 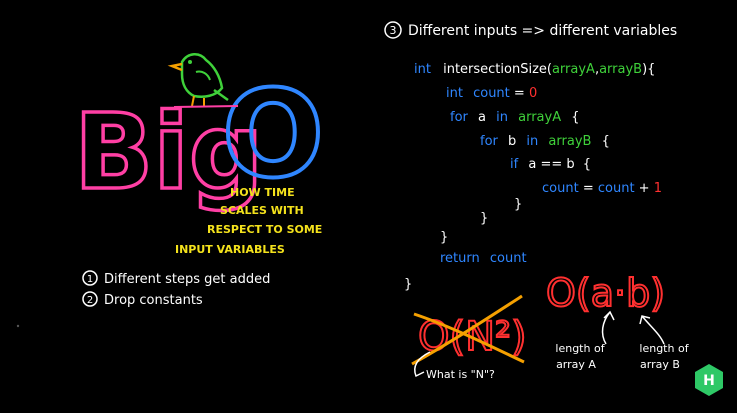 I want to click on note-text: What is "N"?, so click(x=460, y=374).